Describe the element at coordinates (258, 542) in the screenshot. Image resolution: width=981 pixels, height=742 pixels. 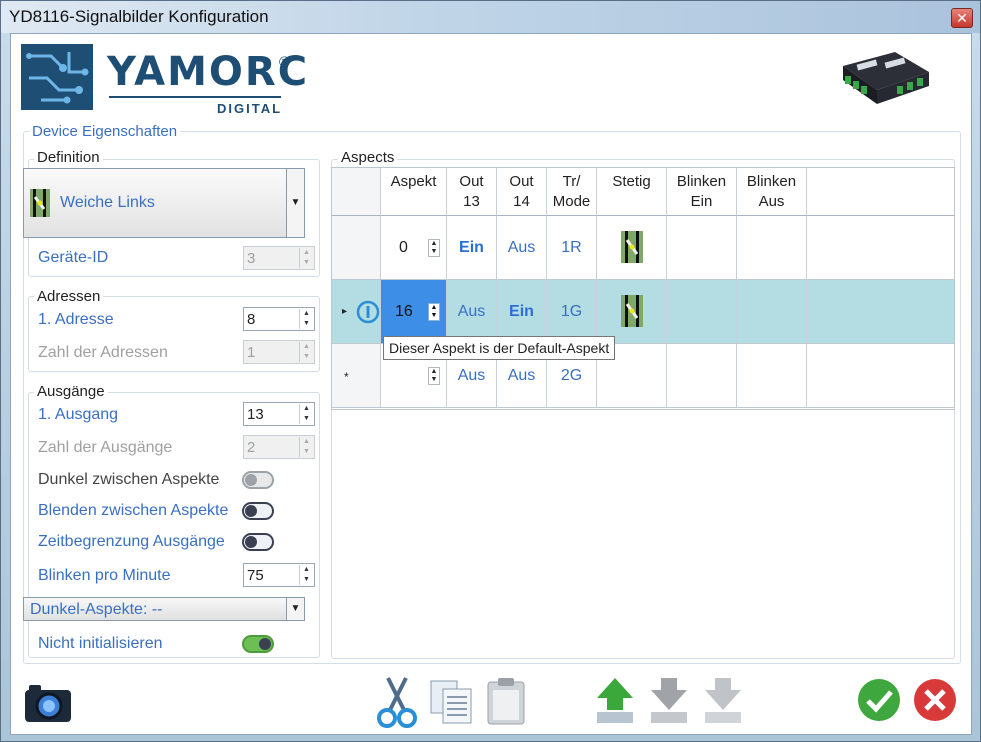
I see `zeitbegrenzung-toggle` at that location.